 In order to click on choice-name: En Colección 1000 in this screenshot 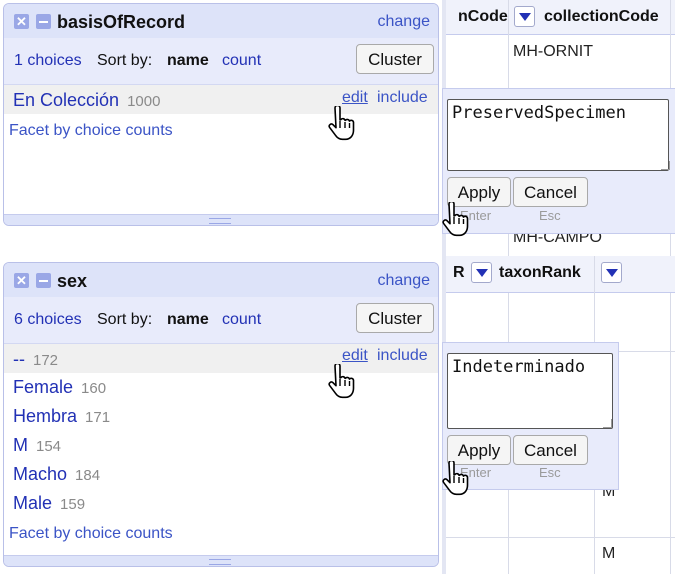, I will do `click(86, 100)`.